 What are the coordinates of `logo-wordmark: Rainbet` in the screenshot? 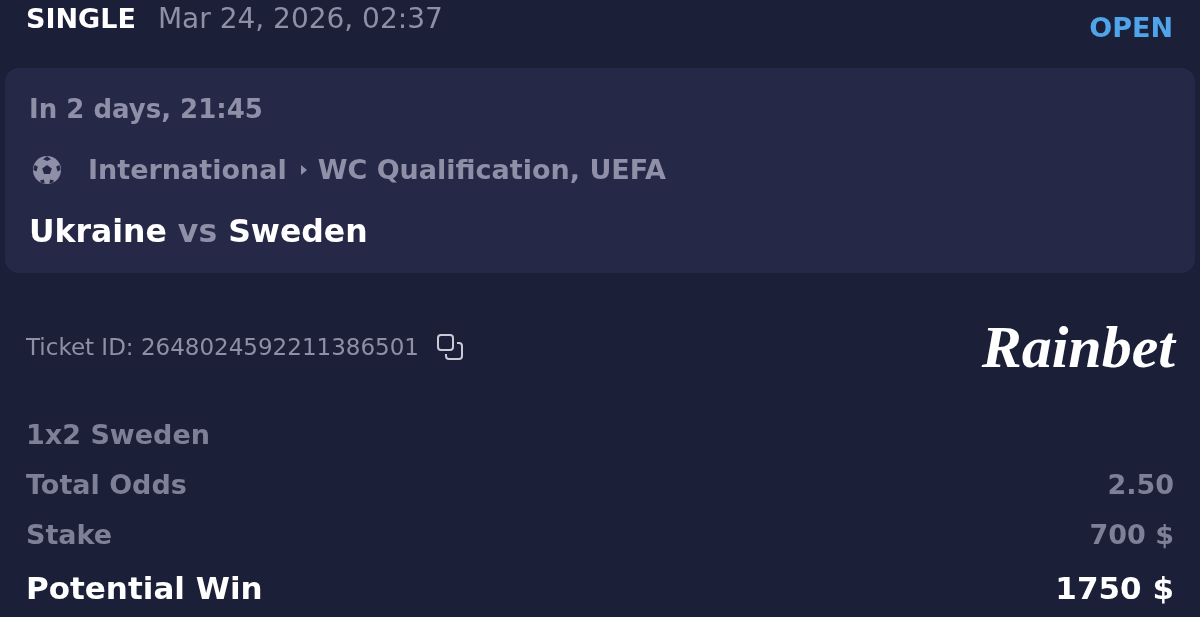 It's located at (1078, 347).